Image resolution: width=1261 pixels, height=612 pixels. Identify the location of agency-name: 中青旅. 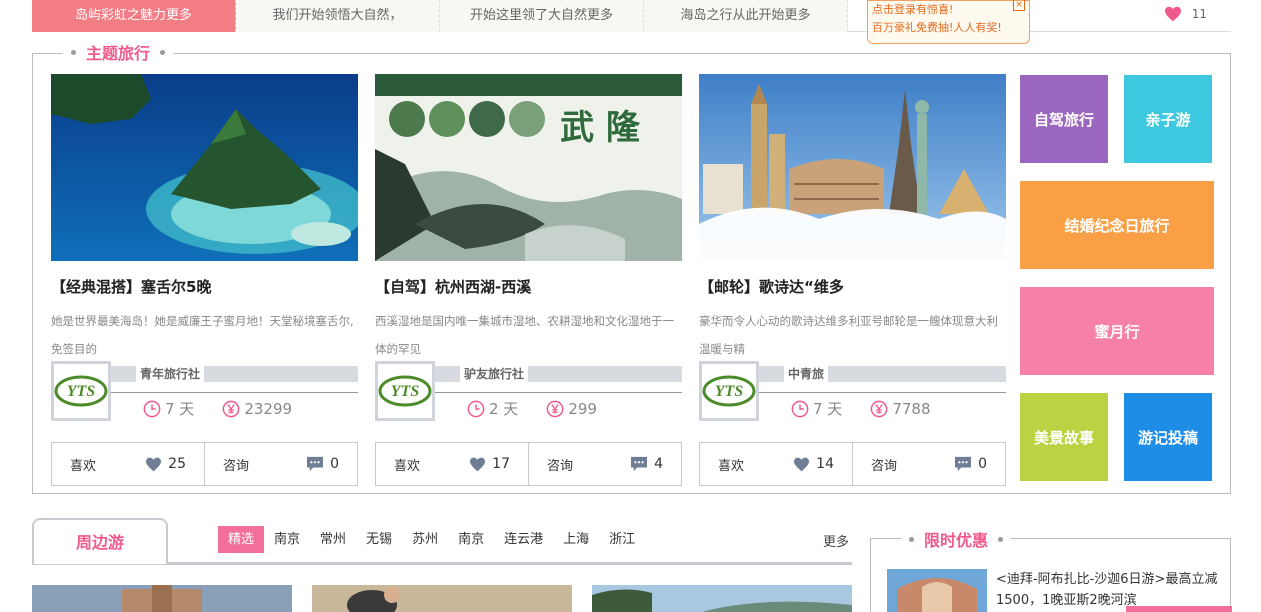
(806, 373).